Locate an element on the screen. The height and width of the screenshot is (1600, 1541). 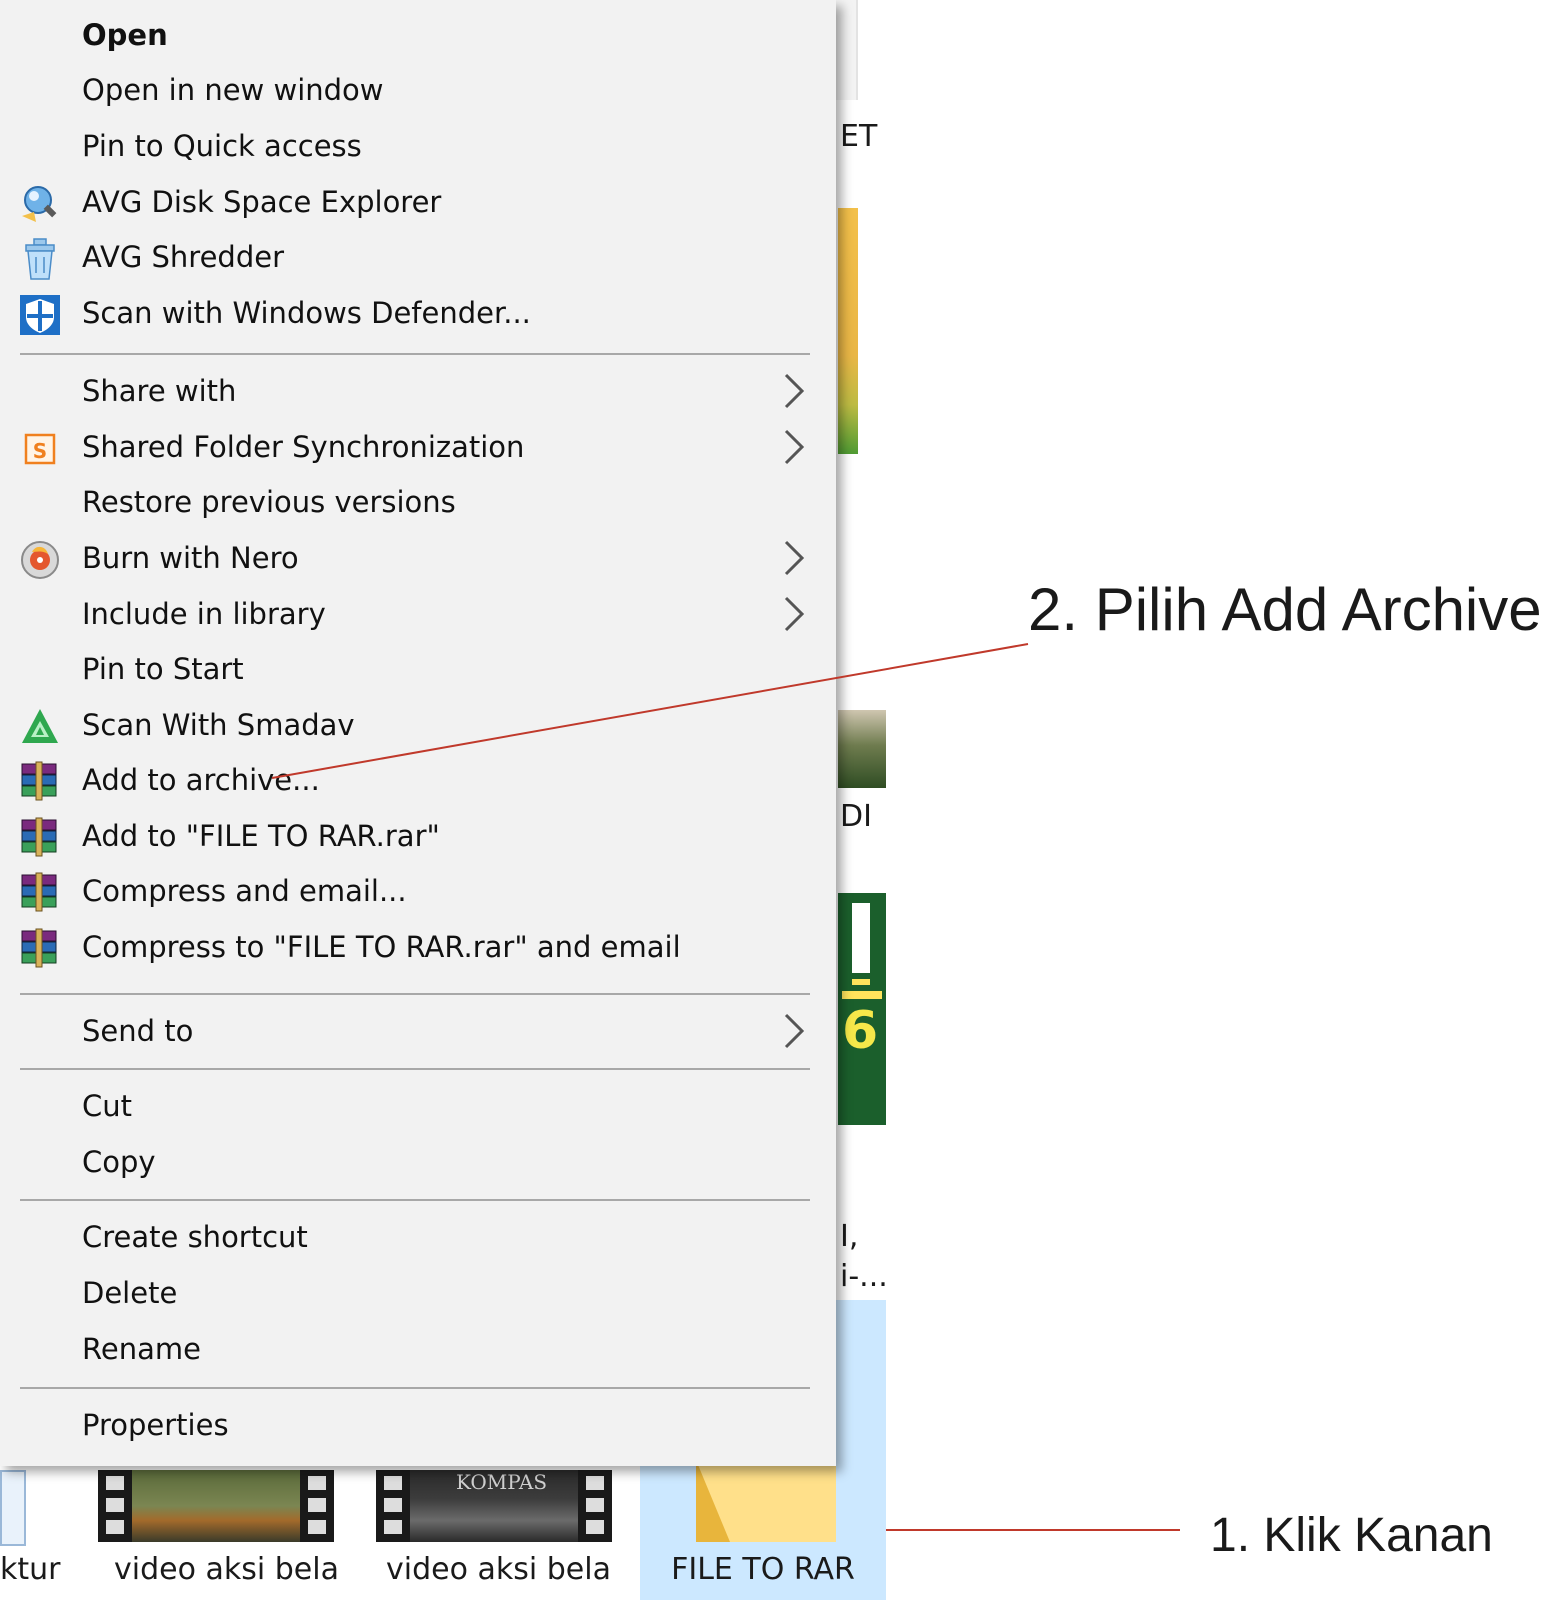
avg-disk-icon is located at coordinates (39, 204).